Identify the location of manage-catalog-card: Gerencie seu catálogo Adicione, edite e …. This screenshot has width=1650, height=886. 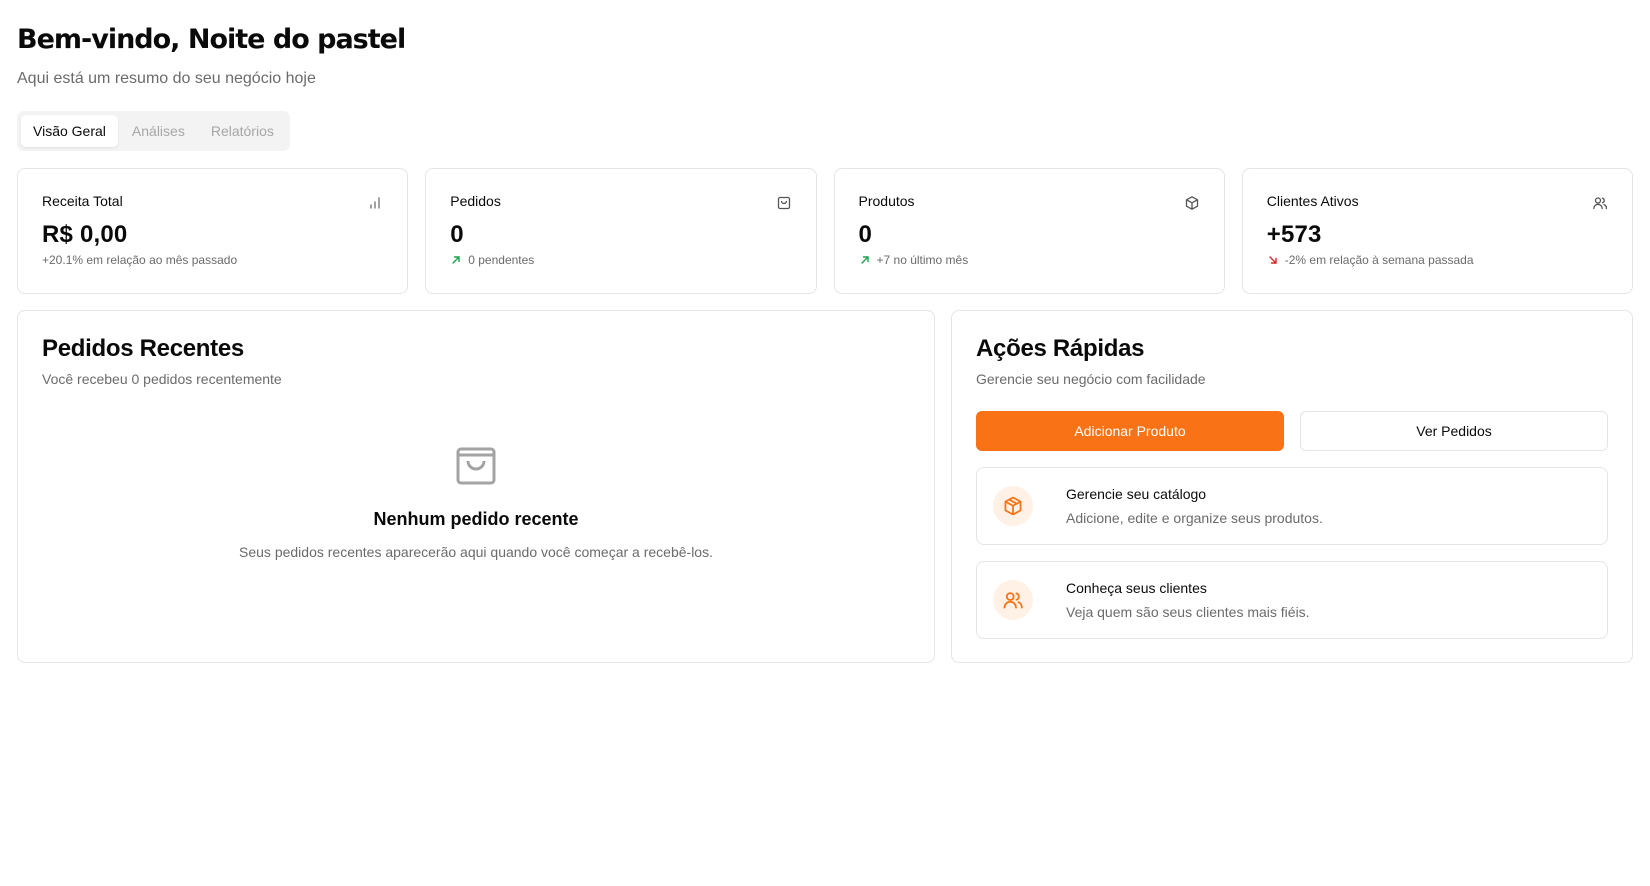
(1292, 506).